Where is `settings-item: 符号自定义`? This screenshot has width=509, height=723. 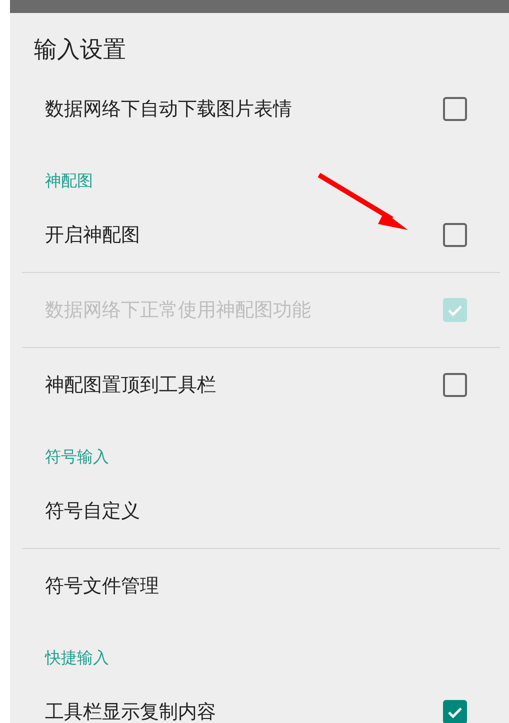
settings-item: 符号自定义 is located at coordinates (259, 510).